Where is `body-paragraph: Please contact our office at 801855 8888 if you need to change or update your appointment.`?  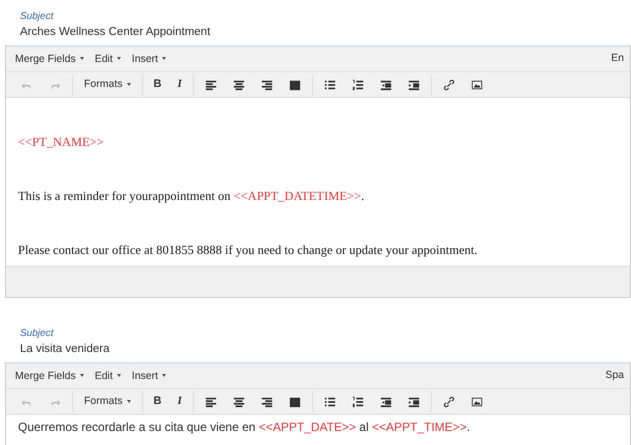
body-paragraph: Please contact our office at 801855 8888 if you need to change or update your appointment. is located at coordinates (248, 250).